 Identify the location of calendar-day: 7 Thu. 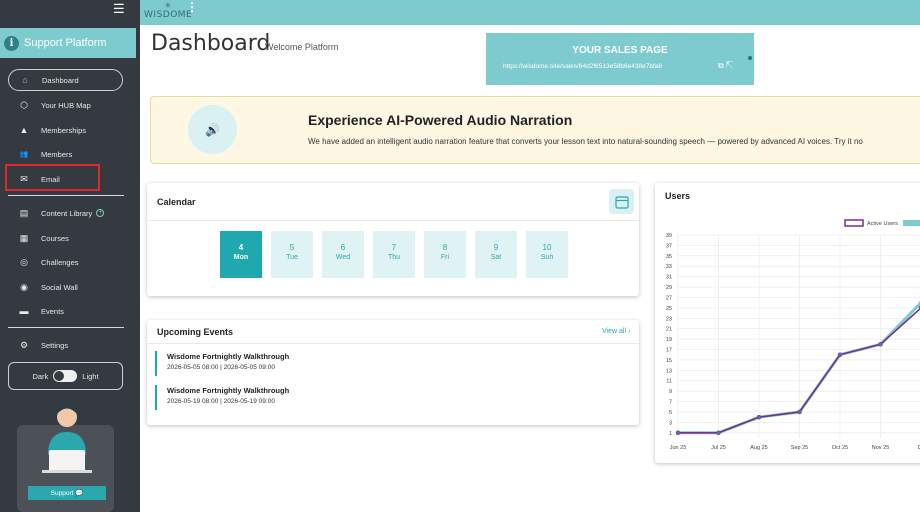
(394, 254).